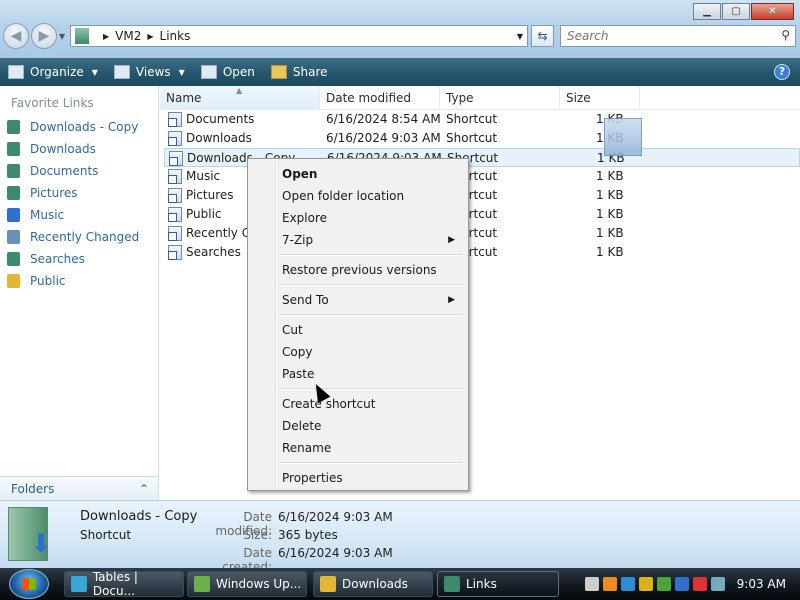  What do you see at coordinates (48, 281) in the screenshot?
I see `favorite-link-label: Public` at bounding box center [48, 281].